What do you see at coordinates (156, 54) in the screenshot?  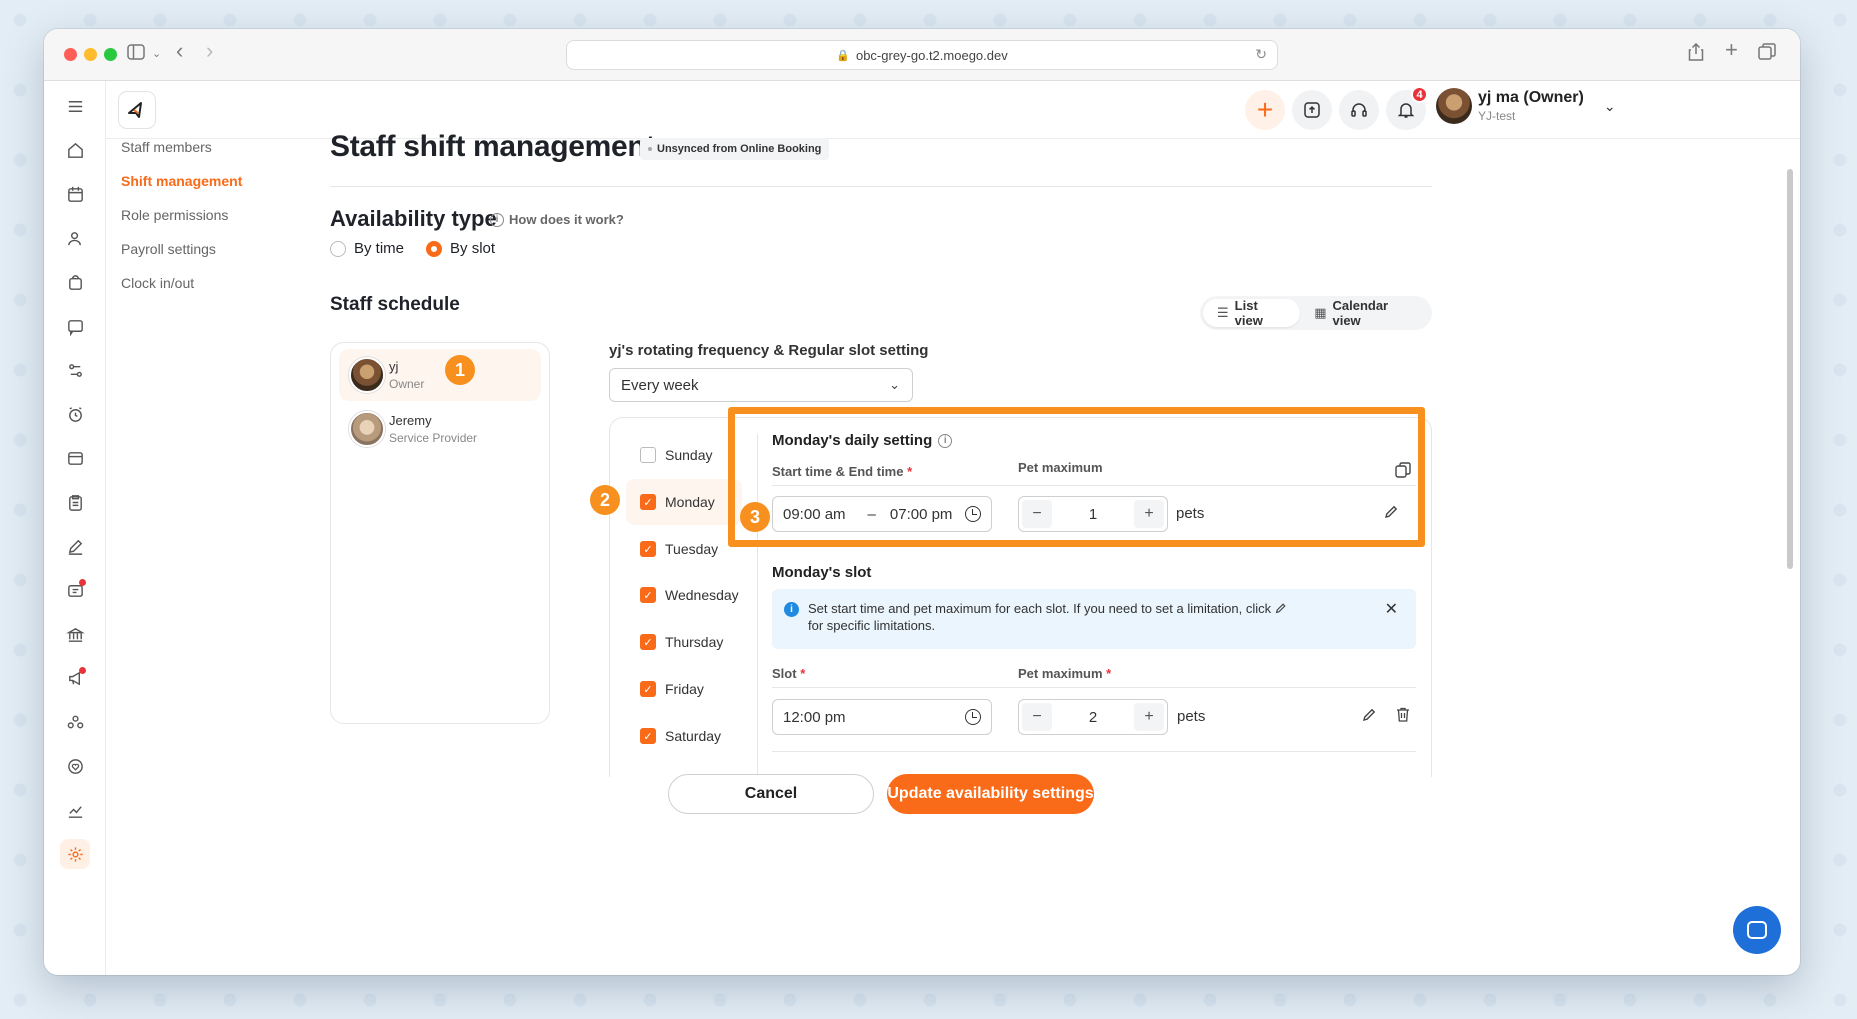 I see `chevron-down-icon: ⌄` at bounding box center [156, 54].